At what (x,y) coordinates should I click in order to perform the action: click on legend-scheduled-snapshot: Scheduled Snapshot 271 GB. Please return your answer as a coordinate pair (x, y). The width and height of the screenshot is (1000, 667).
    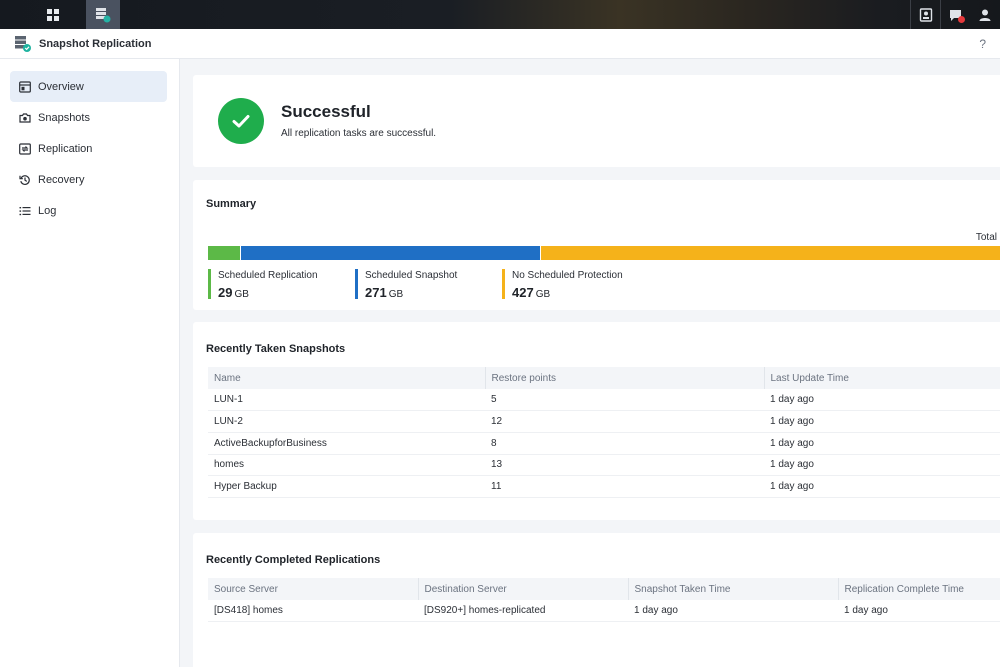
    Looking at the image, I should click on (406, 284).